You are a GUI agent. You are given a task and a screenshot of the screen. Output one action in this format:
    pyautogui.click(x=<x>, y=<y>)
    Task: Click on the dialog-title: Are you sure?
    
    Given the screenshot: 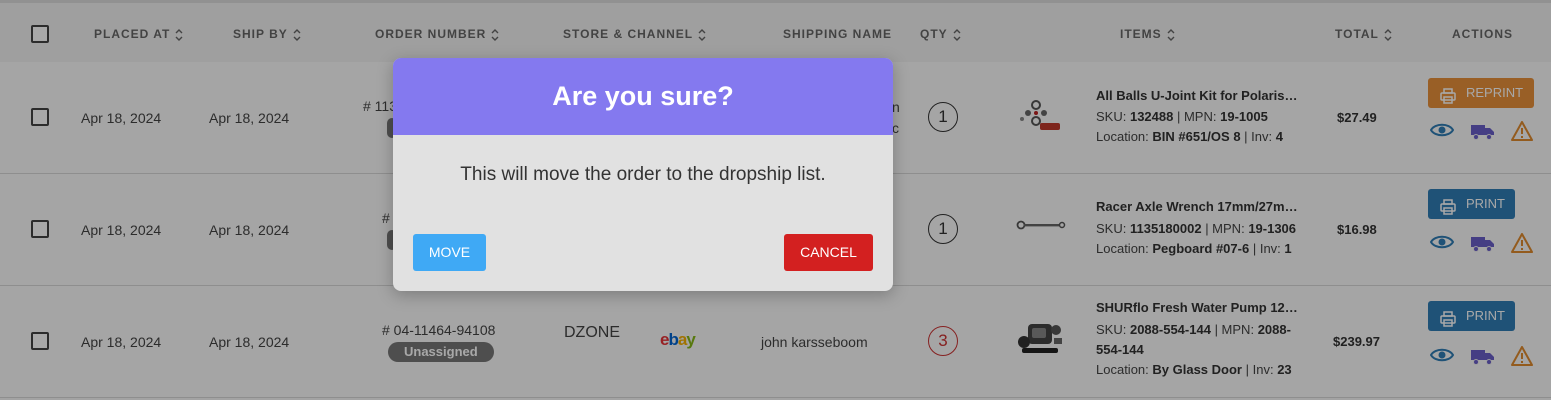 What is the action you would take?
    pyautogui.click(x=643, y=96)
    